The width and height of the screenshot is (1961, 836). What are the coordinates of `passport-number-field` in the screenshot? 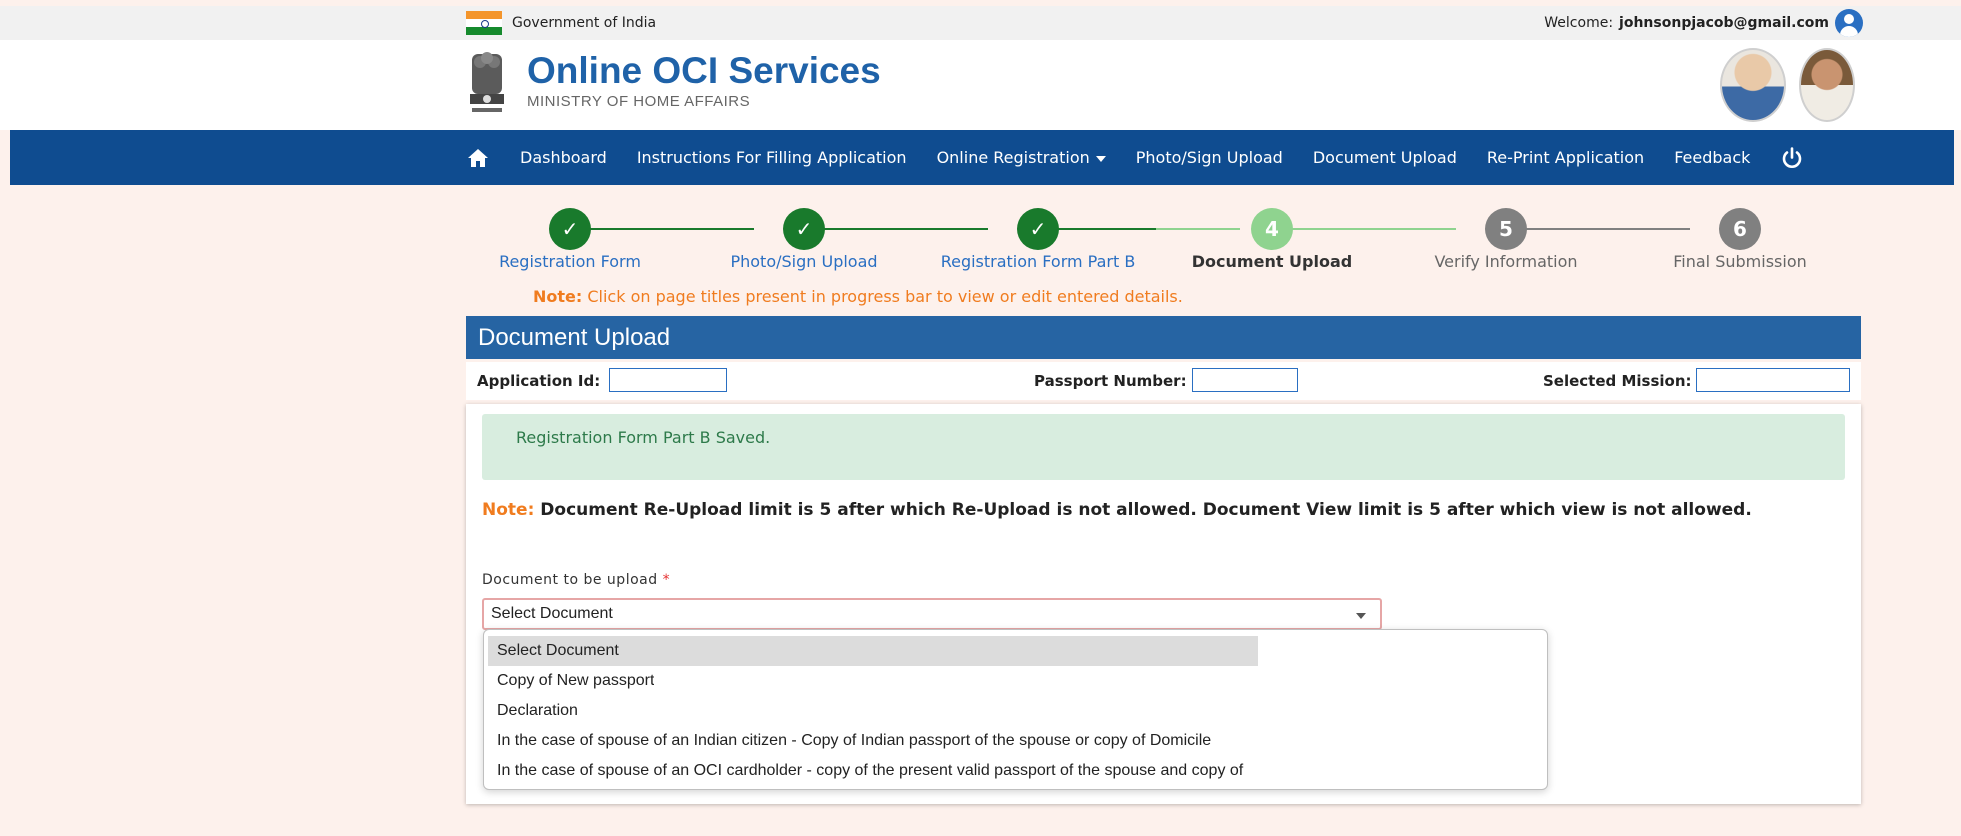 It's located at (1245, 380).